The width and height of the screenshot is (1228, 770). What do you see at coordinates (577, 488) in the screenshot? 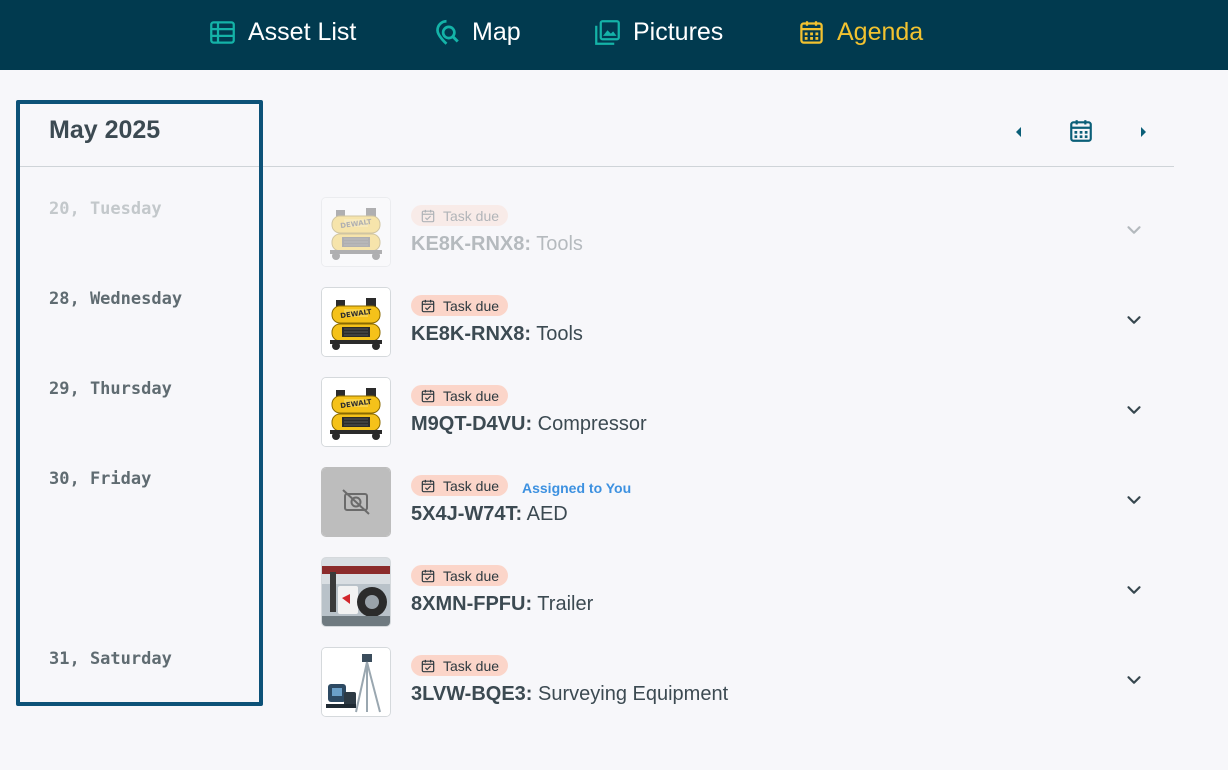
I see `assigned-to-you-label: Assigned to You` at bounding box center [577, 488].